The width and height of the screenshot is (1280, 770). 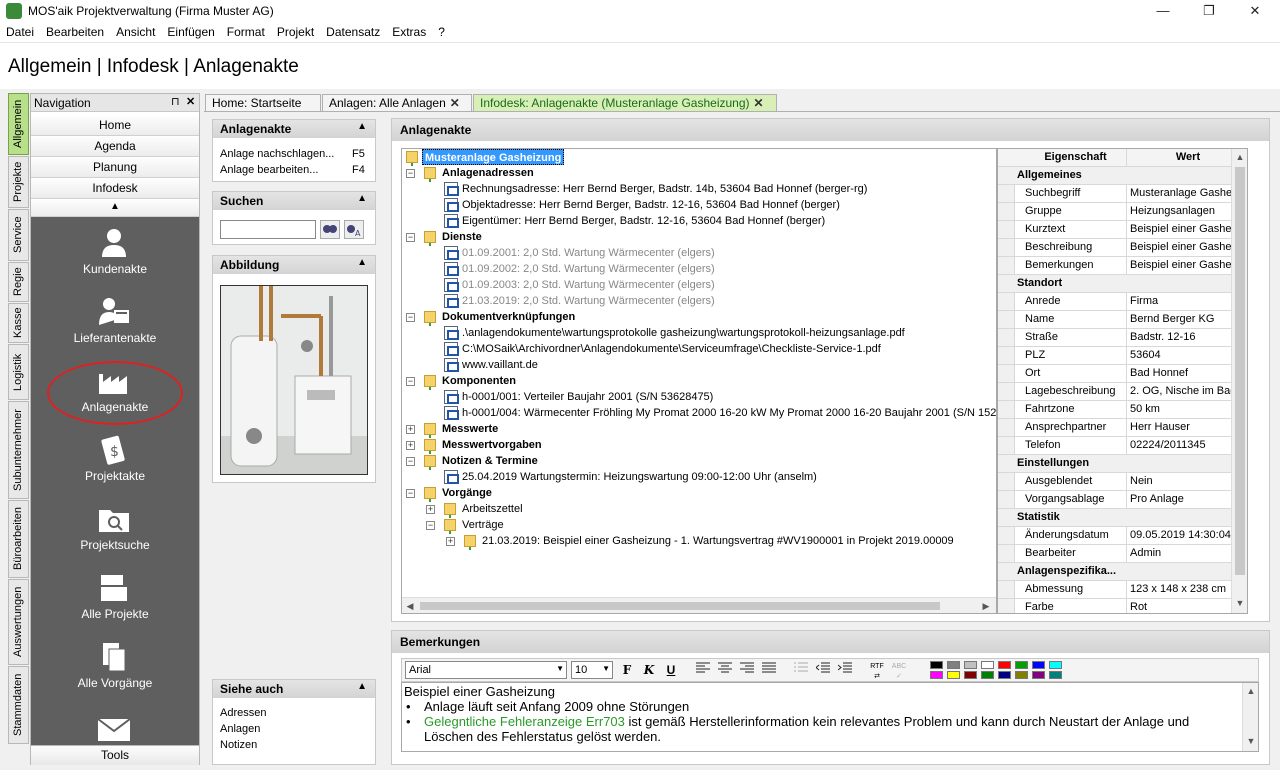 I want to click on vtab-regie: Regie, so click(x=18, y=282).